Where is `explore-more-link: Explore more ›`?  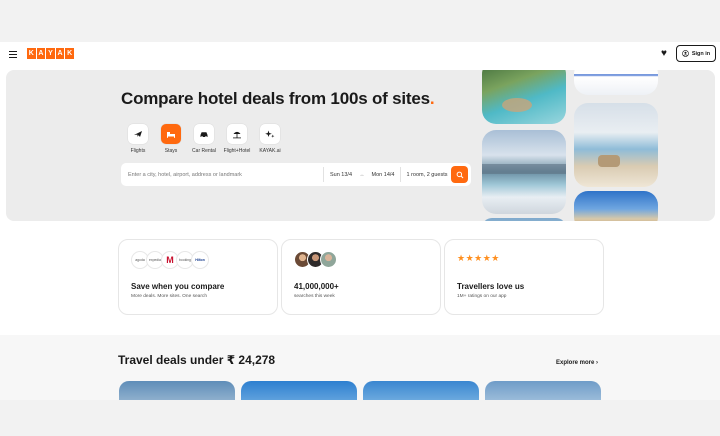 explore-more-link: Explore more › is located at coordinates (577, 363).